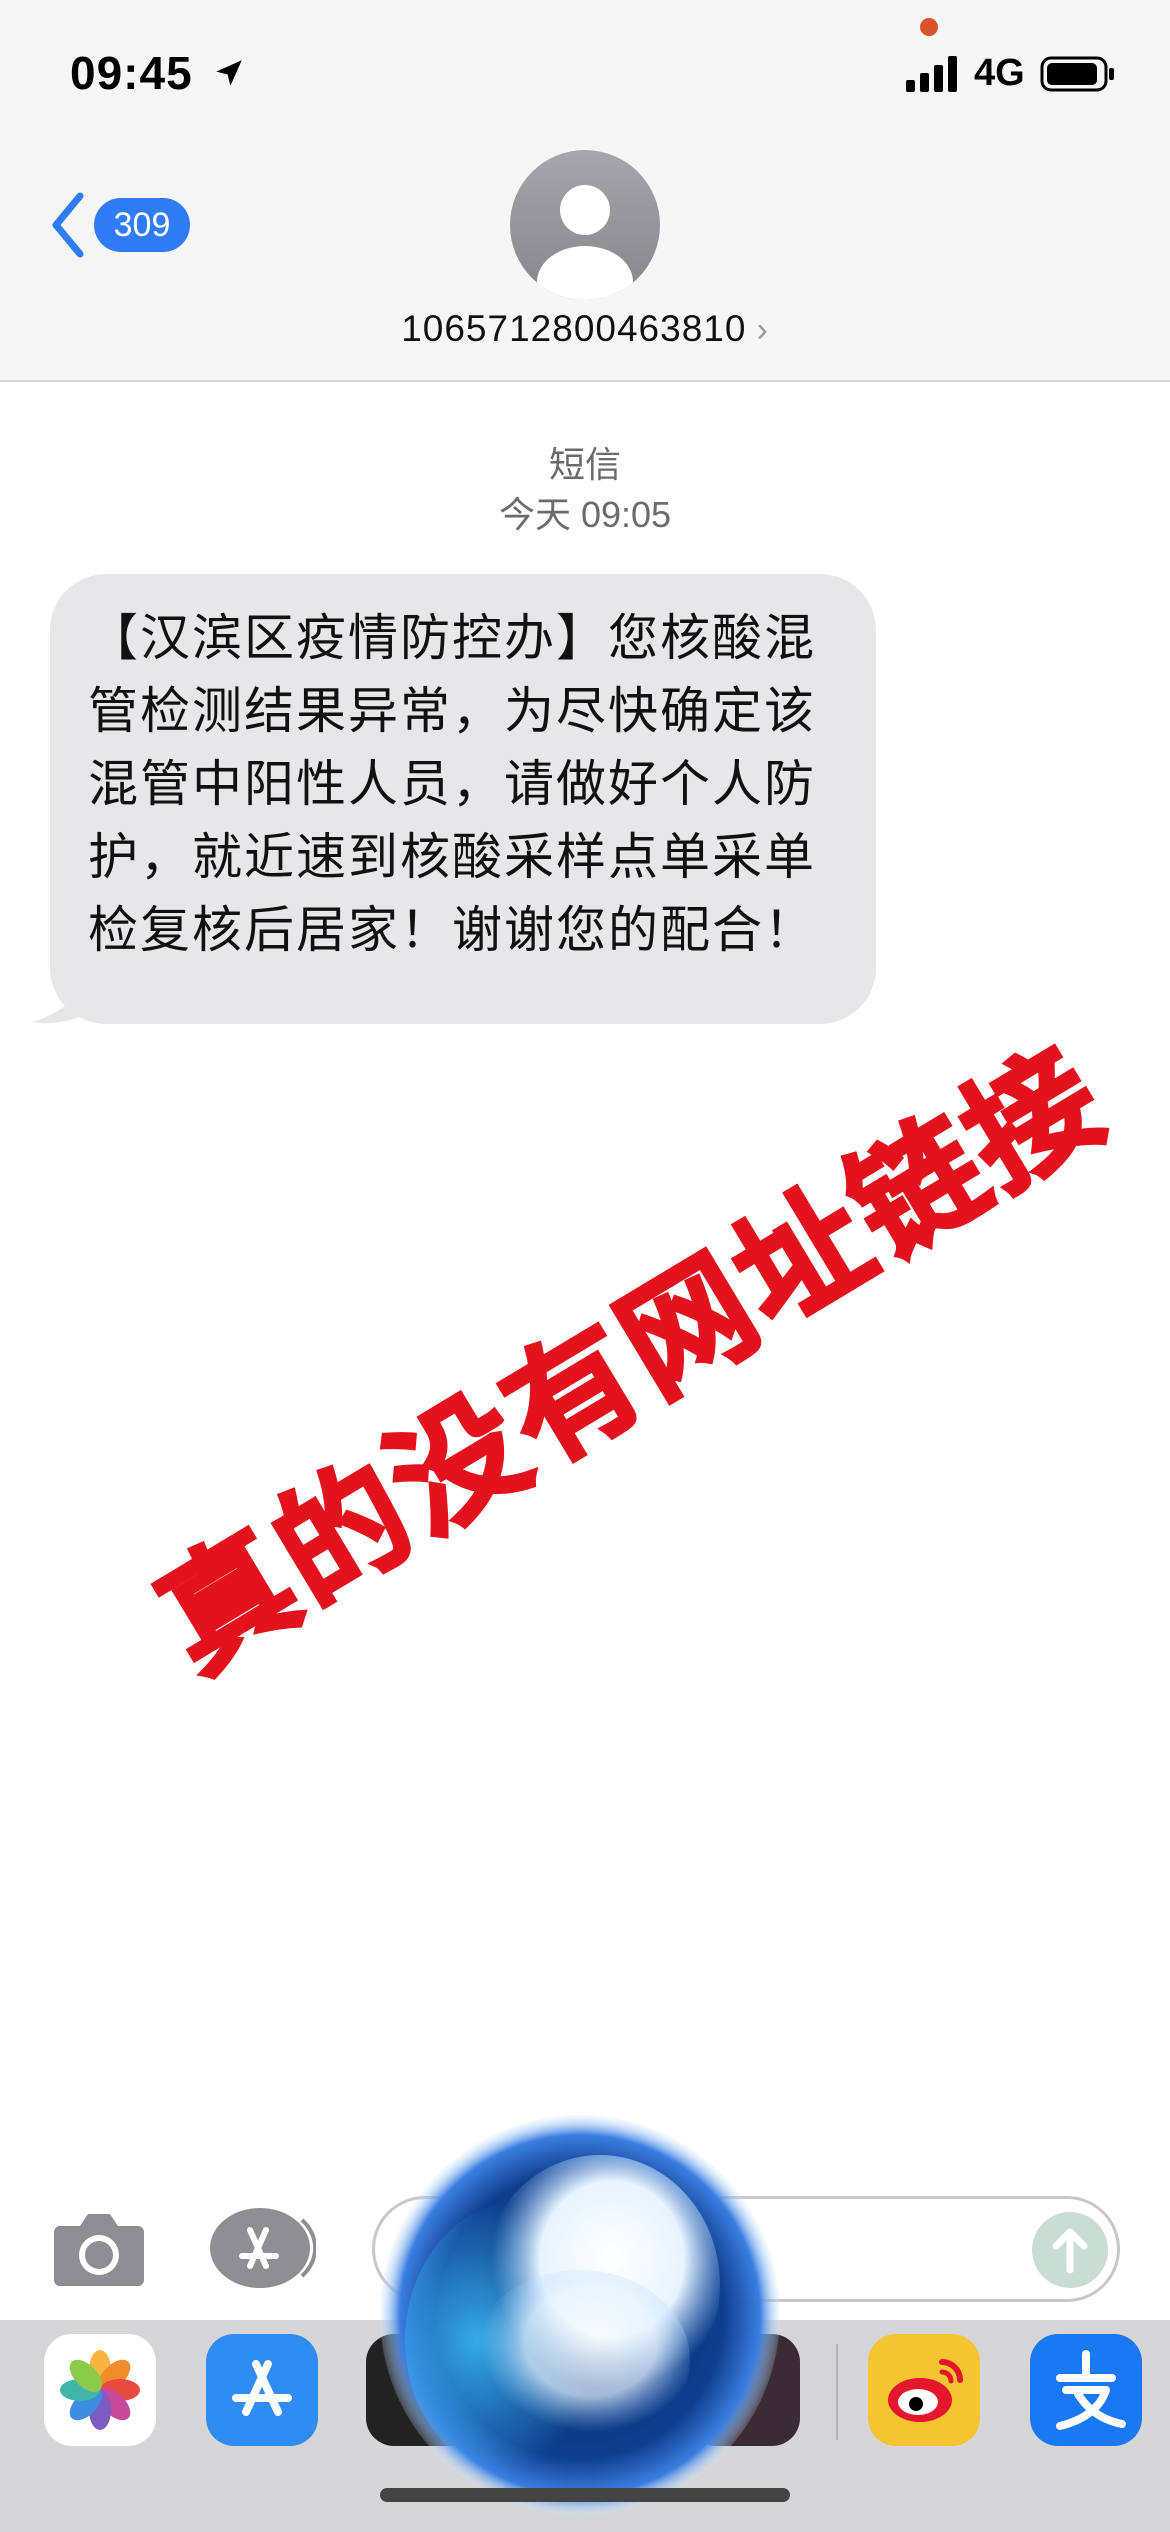  Describe the element at coordinates (229, 73) in the screenshot. I see `location-arrow-icon` at that location.